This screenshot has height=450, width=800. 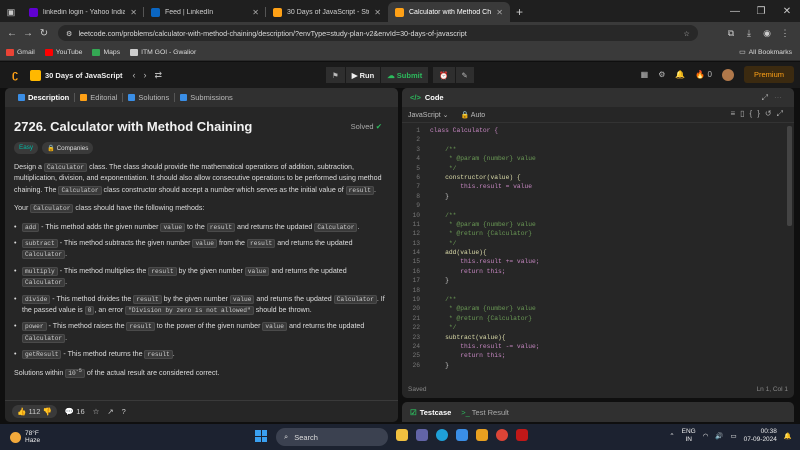 I want to click on tab-editorial: Editorial, so click(x=99, y=97).